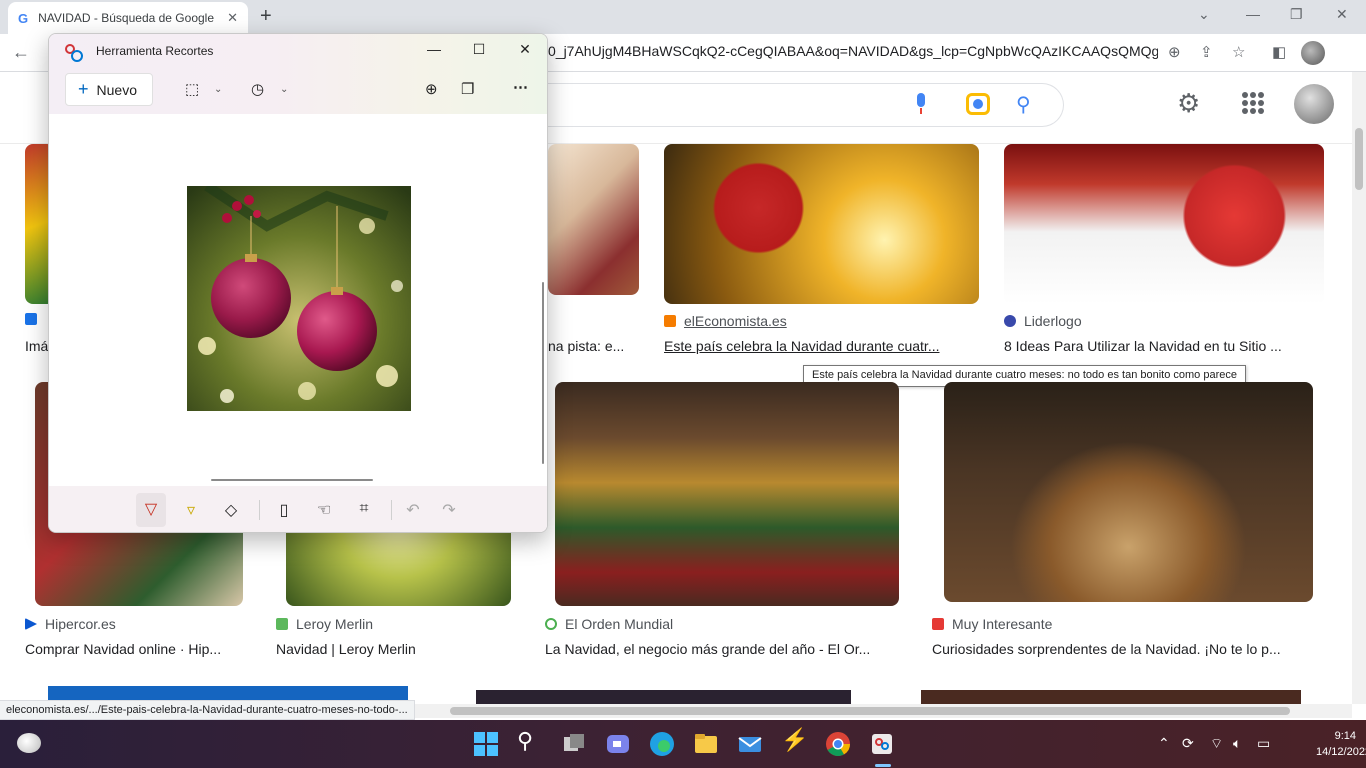  What do you see at coordinates (23, 18) in the screenshot?
I see `google-favicon-icon: G` at bounding box center [23, 18].